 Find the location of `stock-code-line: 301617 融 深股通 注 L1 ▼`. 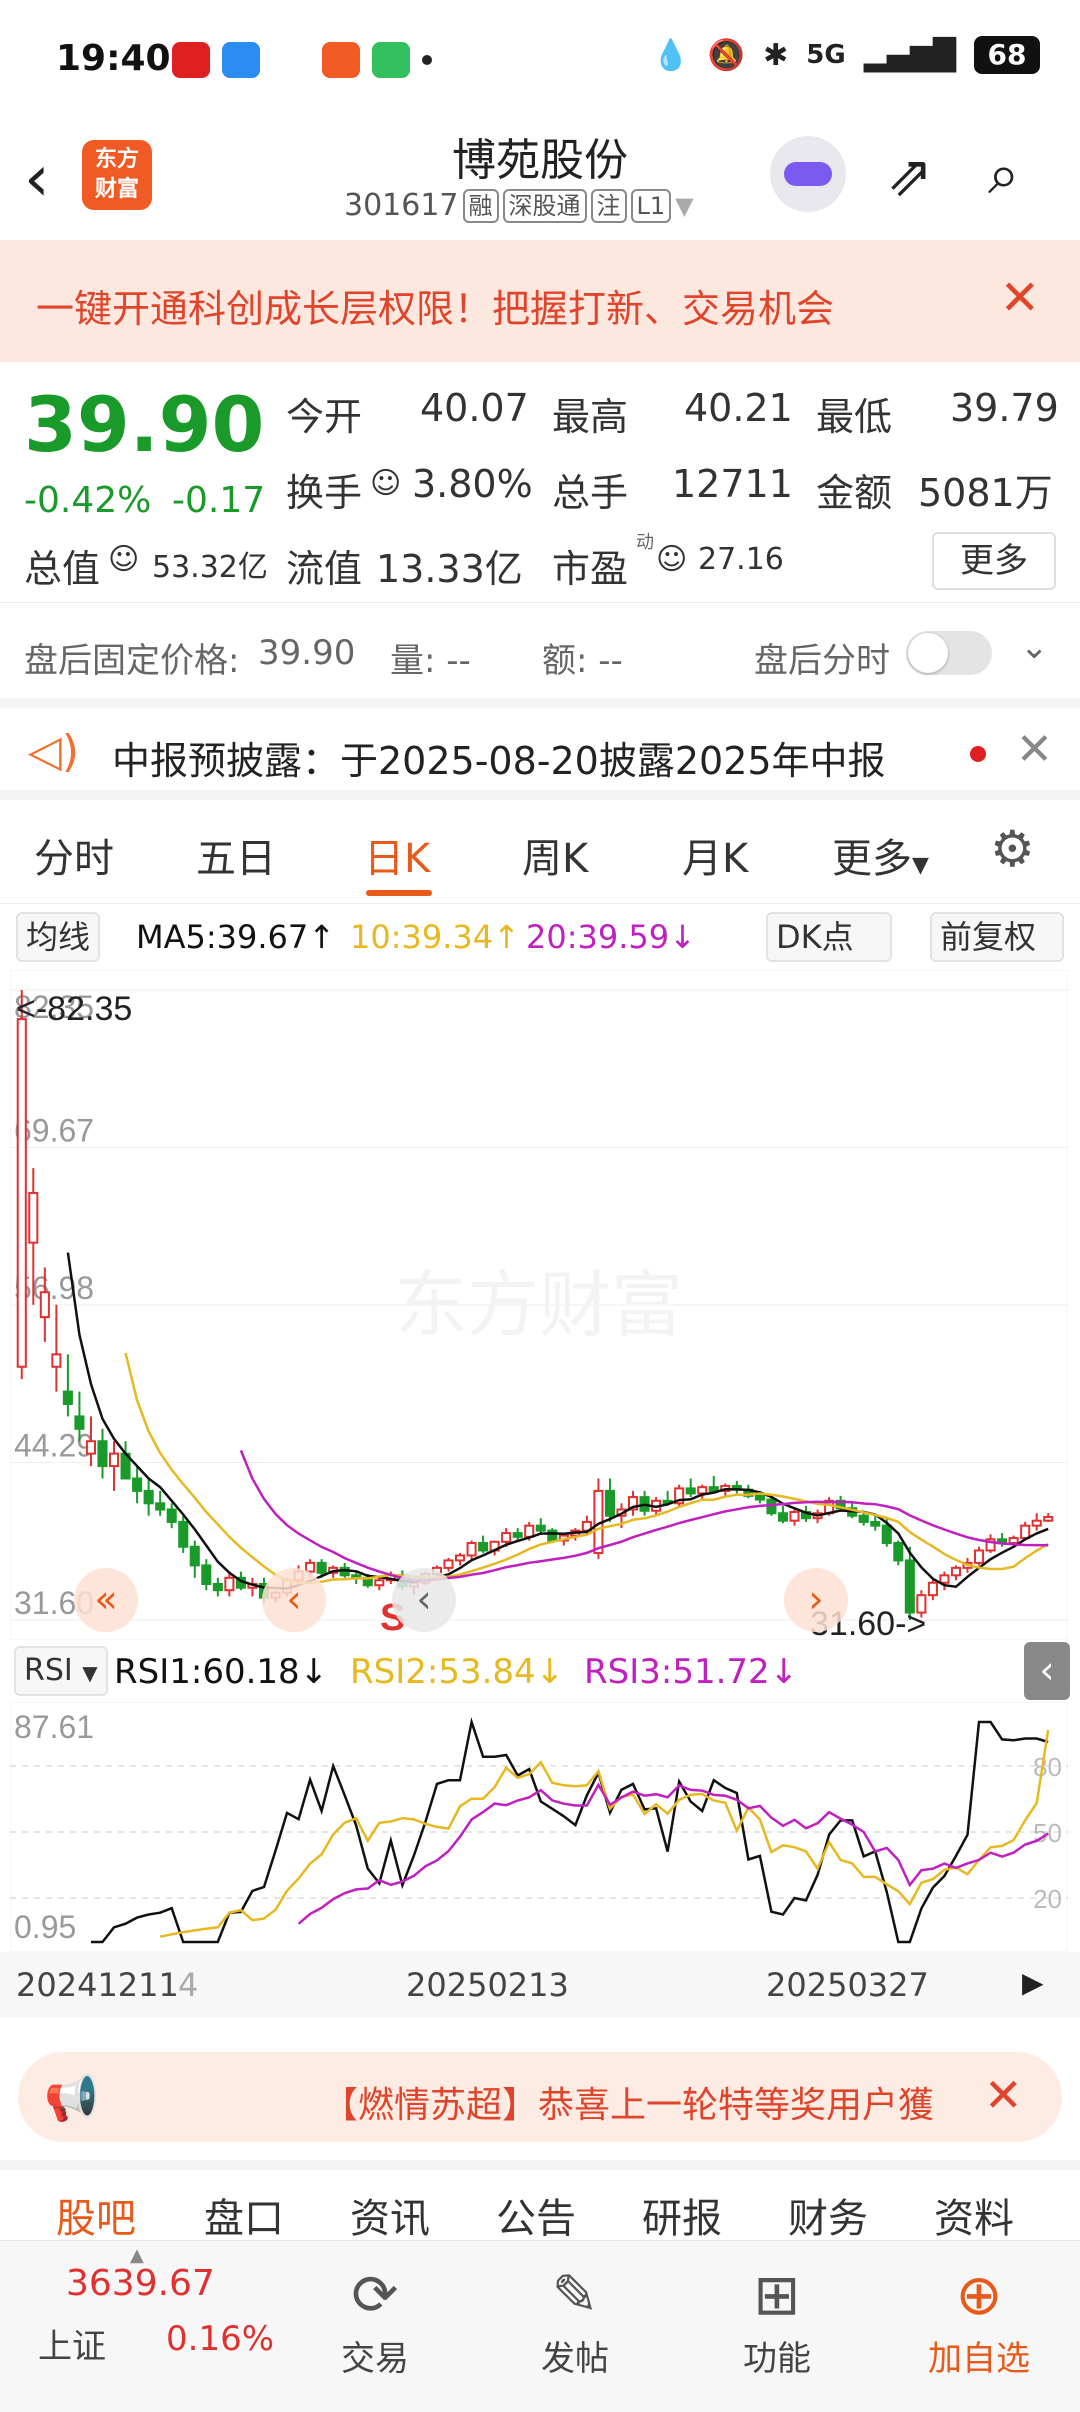

stock-code-line: 301617 融 深股通 注 L1 ▼ is located at coordinates (519, 205).